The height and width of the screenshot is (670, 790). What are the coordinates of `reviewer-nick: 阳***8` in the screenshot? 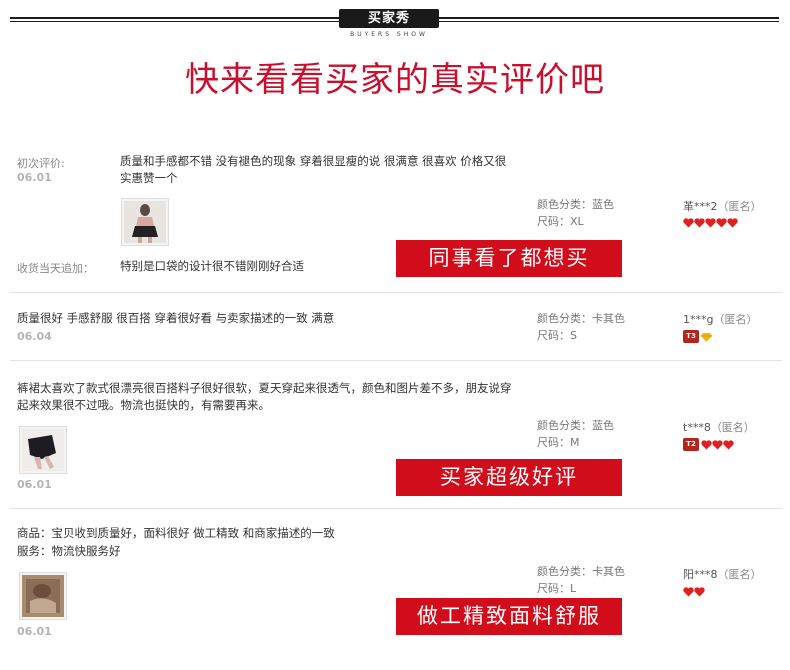 It's located at (700, 574).